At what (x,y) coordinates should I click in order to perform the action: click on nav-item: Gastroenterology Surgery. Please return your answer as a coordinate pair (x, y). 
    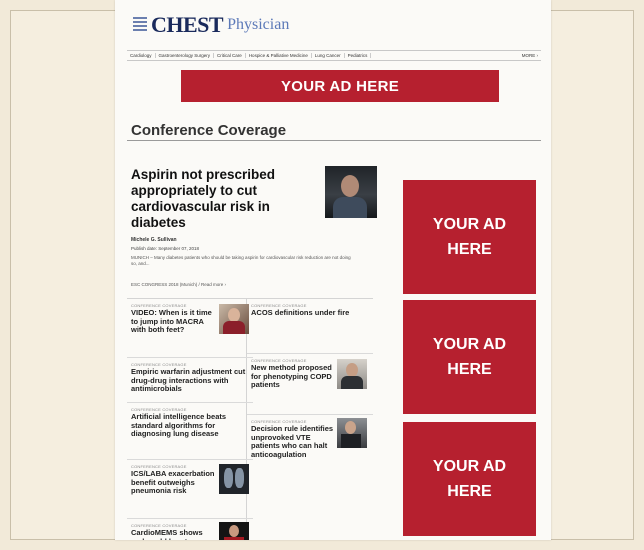
    Looking at the image, I should click on (185, 55).